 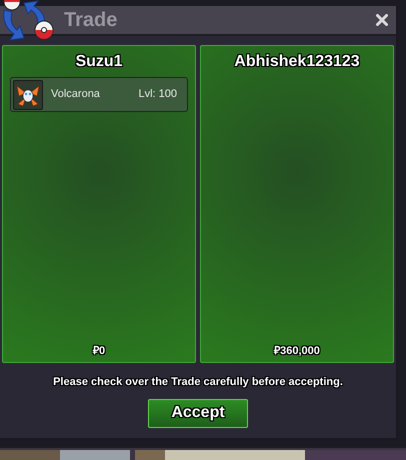 I want to click on trade-notice: Please check over the Trade carefully before accepting., so click(x=198, y=382).